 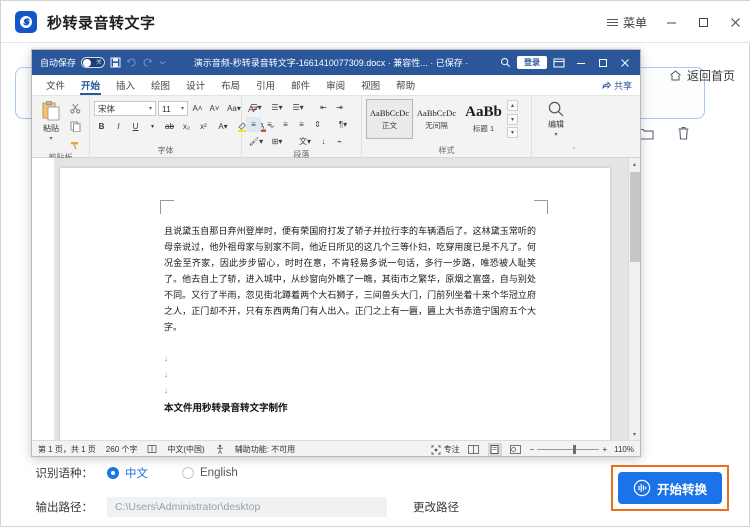 What do you see at coordinates (702, 75) in the screenshot?
I see `home-link: 返回首页` at bounding box center [702, 75].